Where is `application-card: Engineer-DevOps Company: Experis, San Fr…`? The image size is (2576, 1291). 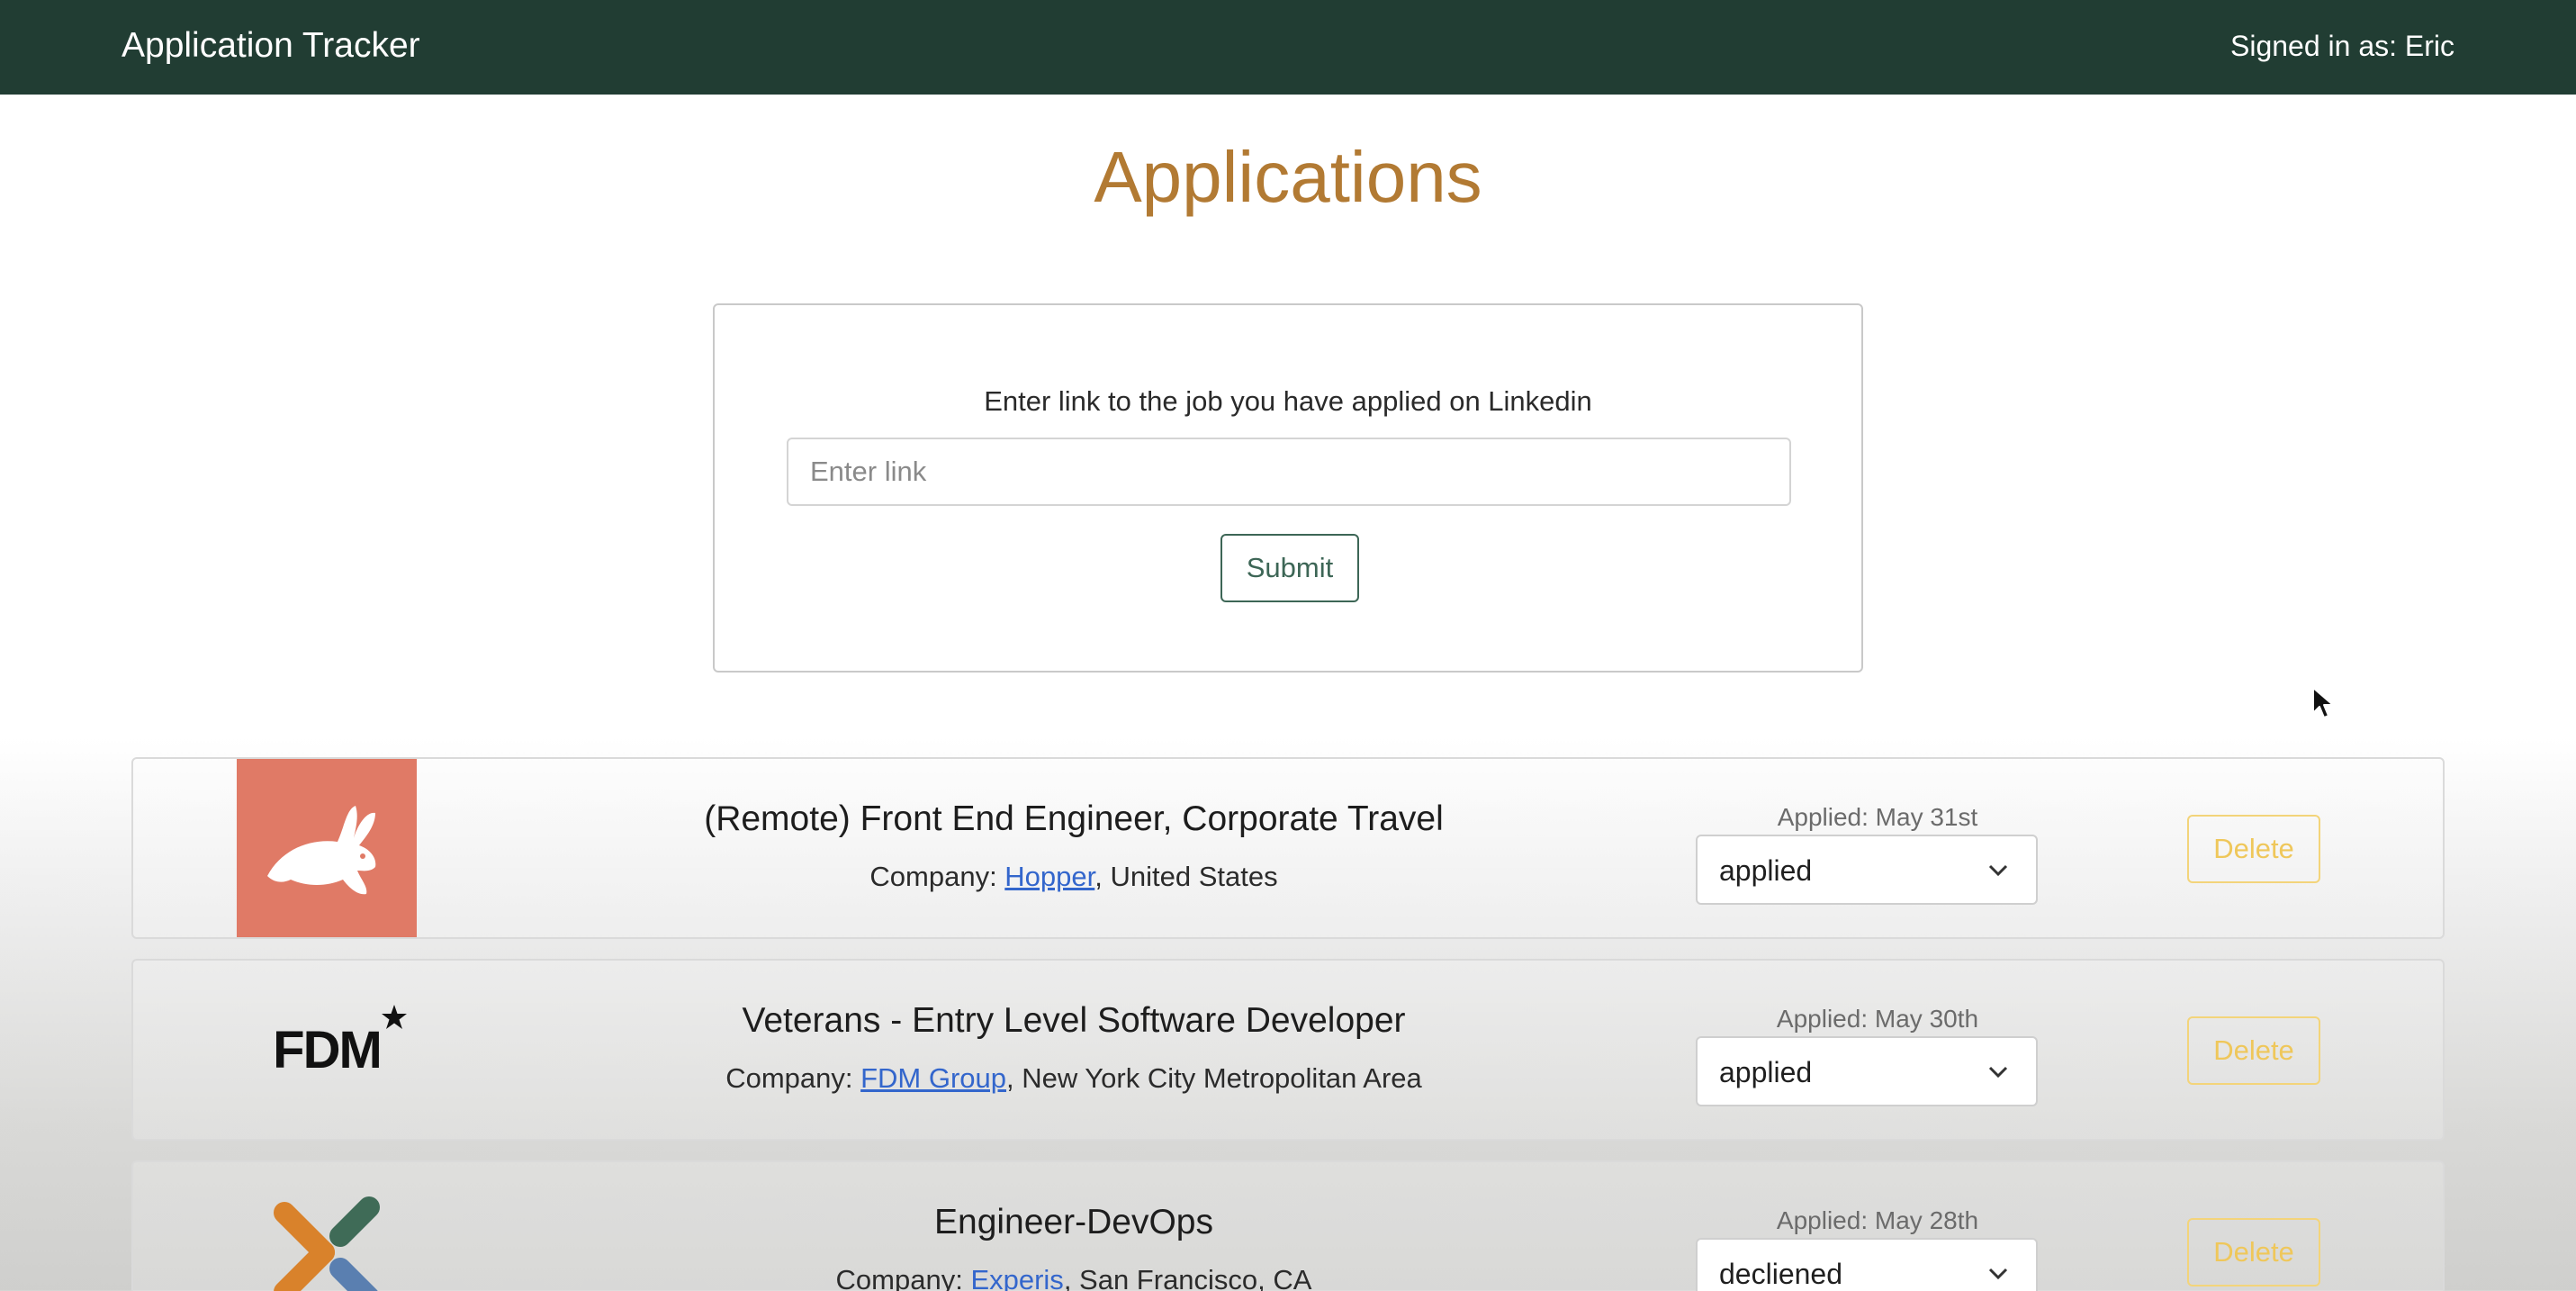 application-card: Engineer-DevOps Company: Experis, San Fr… is located at coordinates (1288, 1225).